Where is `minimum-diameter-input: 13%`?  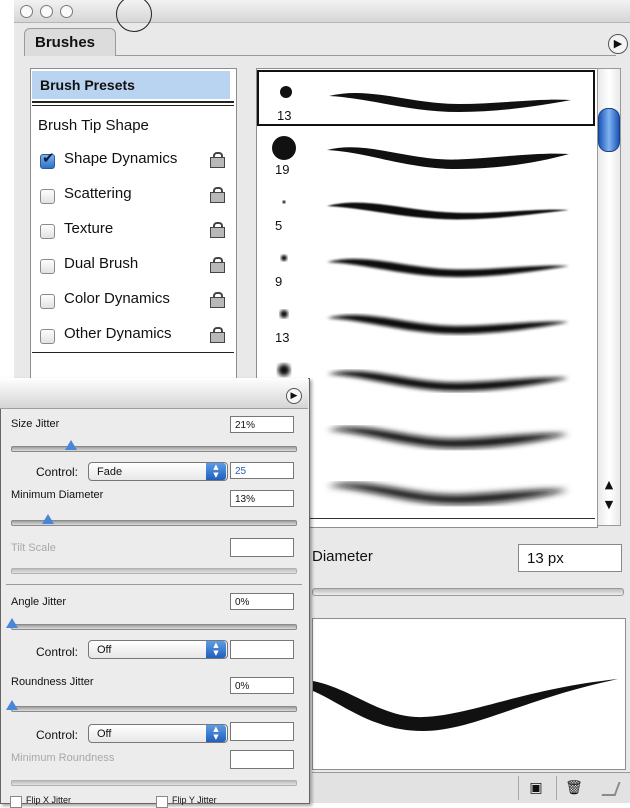
minimum-diameter-input: 13% is located at coordinates (262, 498).